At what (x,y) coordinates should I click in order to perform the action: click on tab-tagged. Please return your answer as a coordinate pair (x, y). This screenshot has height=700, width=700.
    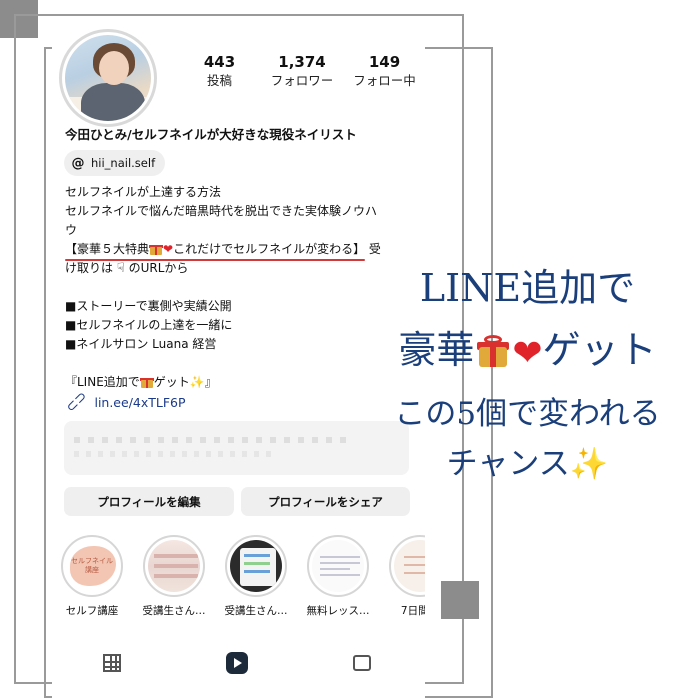
    Looking at the image, I should click on (362, 663).